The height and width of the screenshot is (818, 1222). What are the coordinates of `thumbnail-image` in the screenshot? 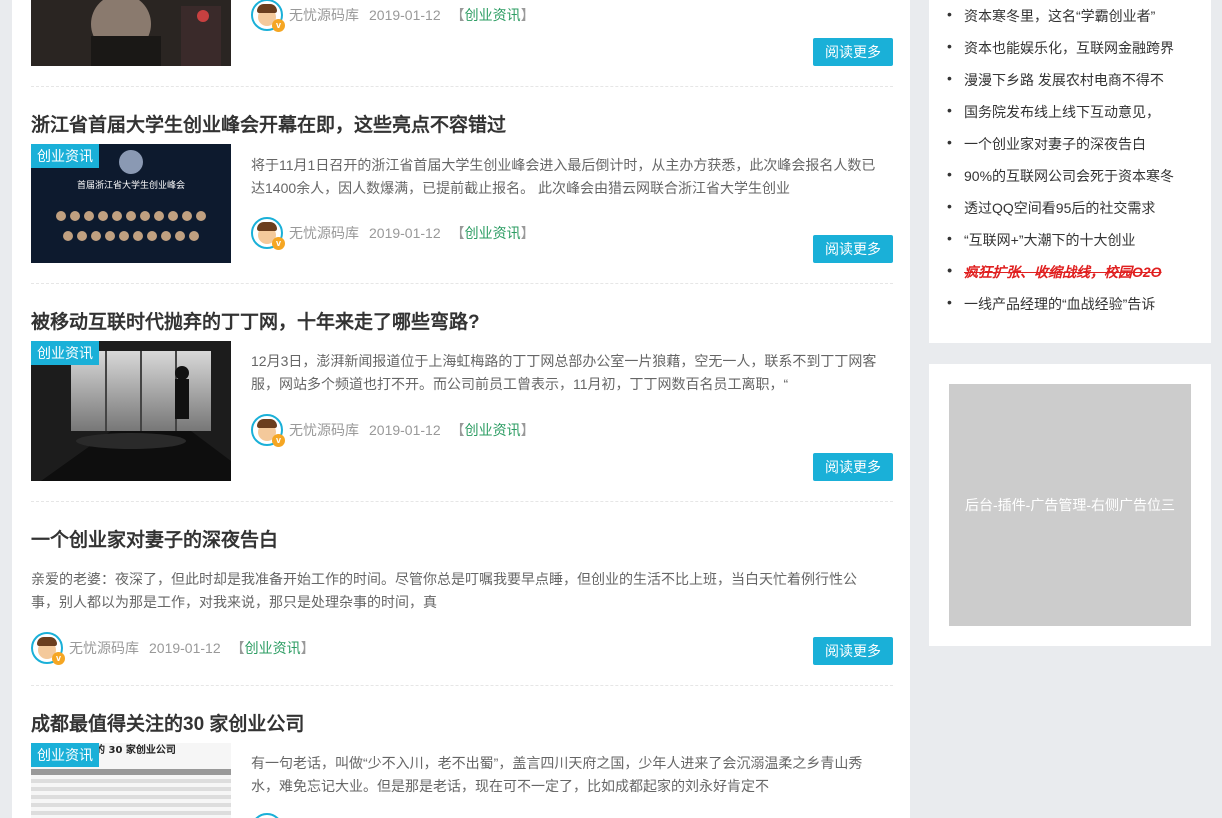 It's located at (131, 33).